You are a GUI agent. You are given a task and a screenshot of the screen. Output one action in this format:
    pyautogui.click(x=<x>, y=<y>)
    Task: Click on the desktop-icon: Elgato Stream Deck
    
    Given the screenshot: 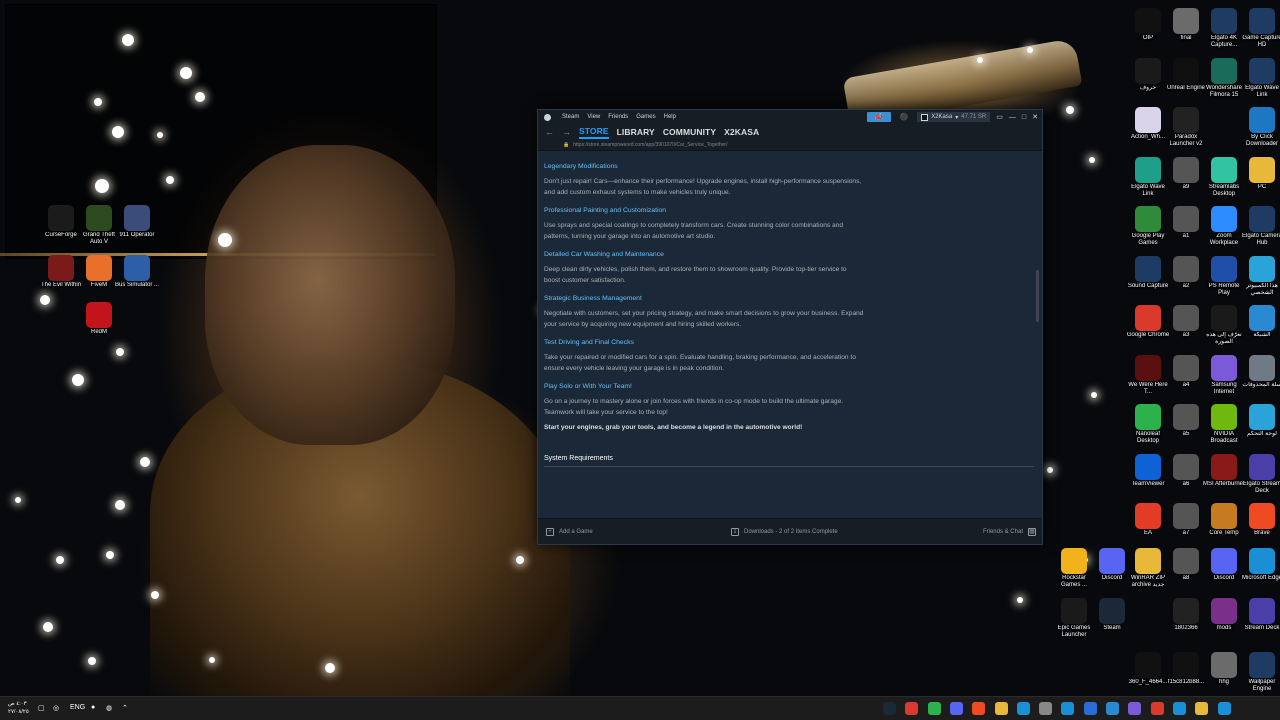 What is the action you would take?
    pyautogui.click(x=1260, y=474)
    